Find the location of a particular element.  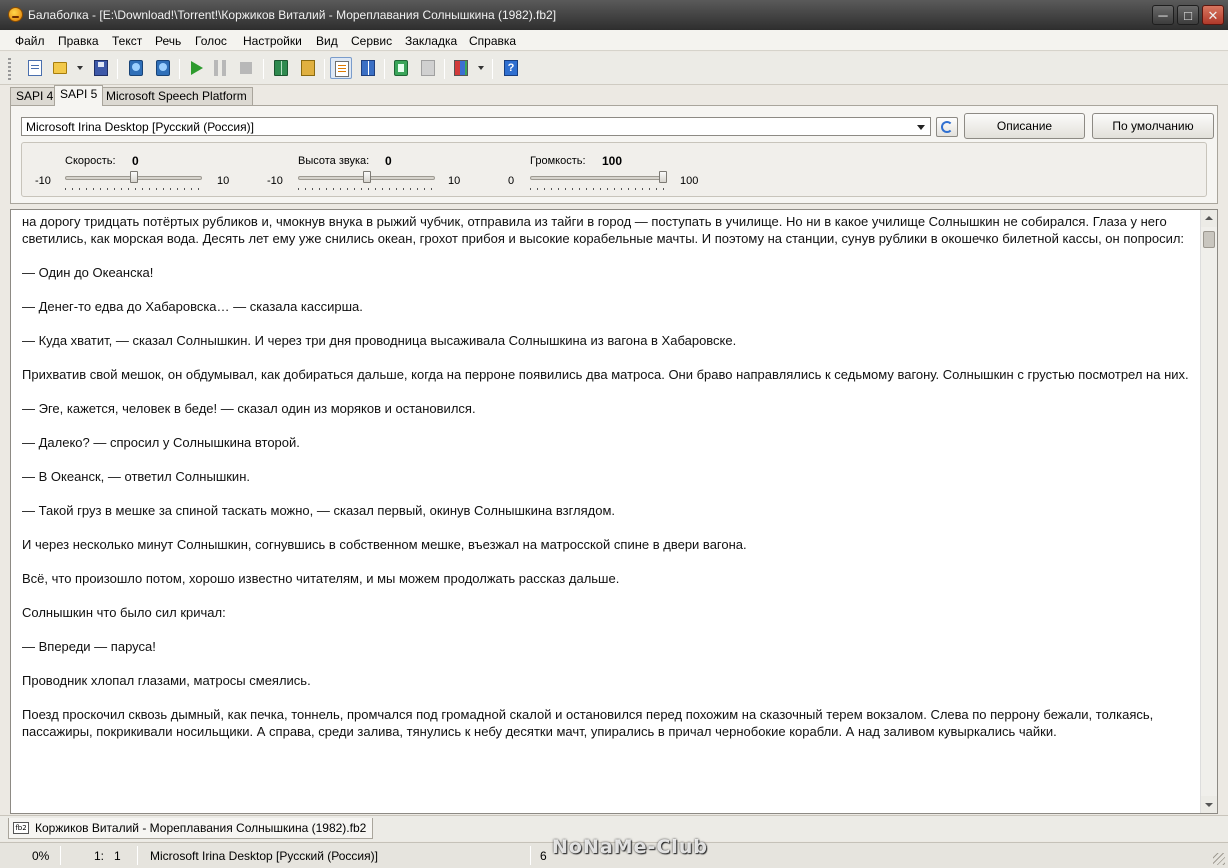

watermark: NoNaMe-Club is located at coordinates (630, 847).